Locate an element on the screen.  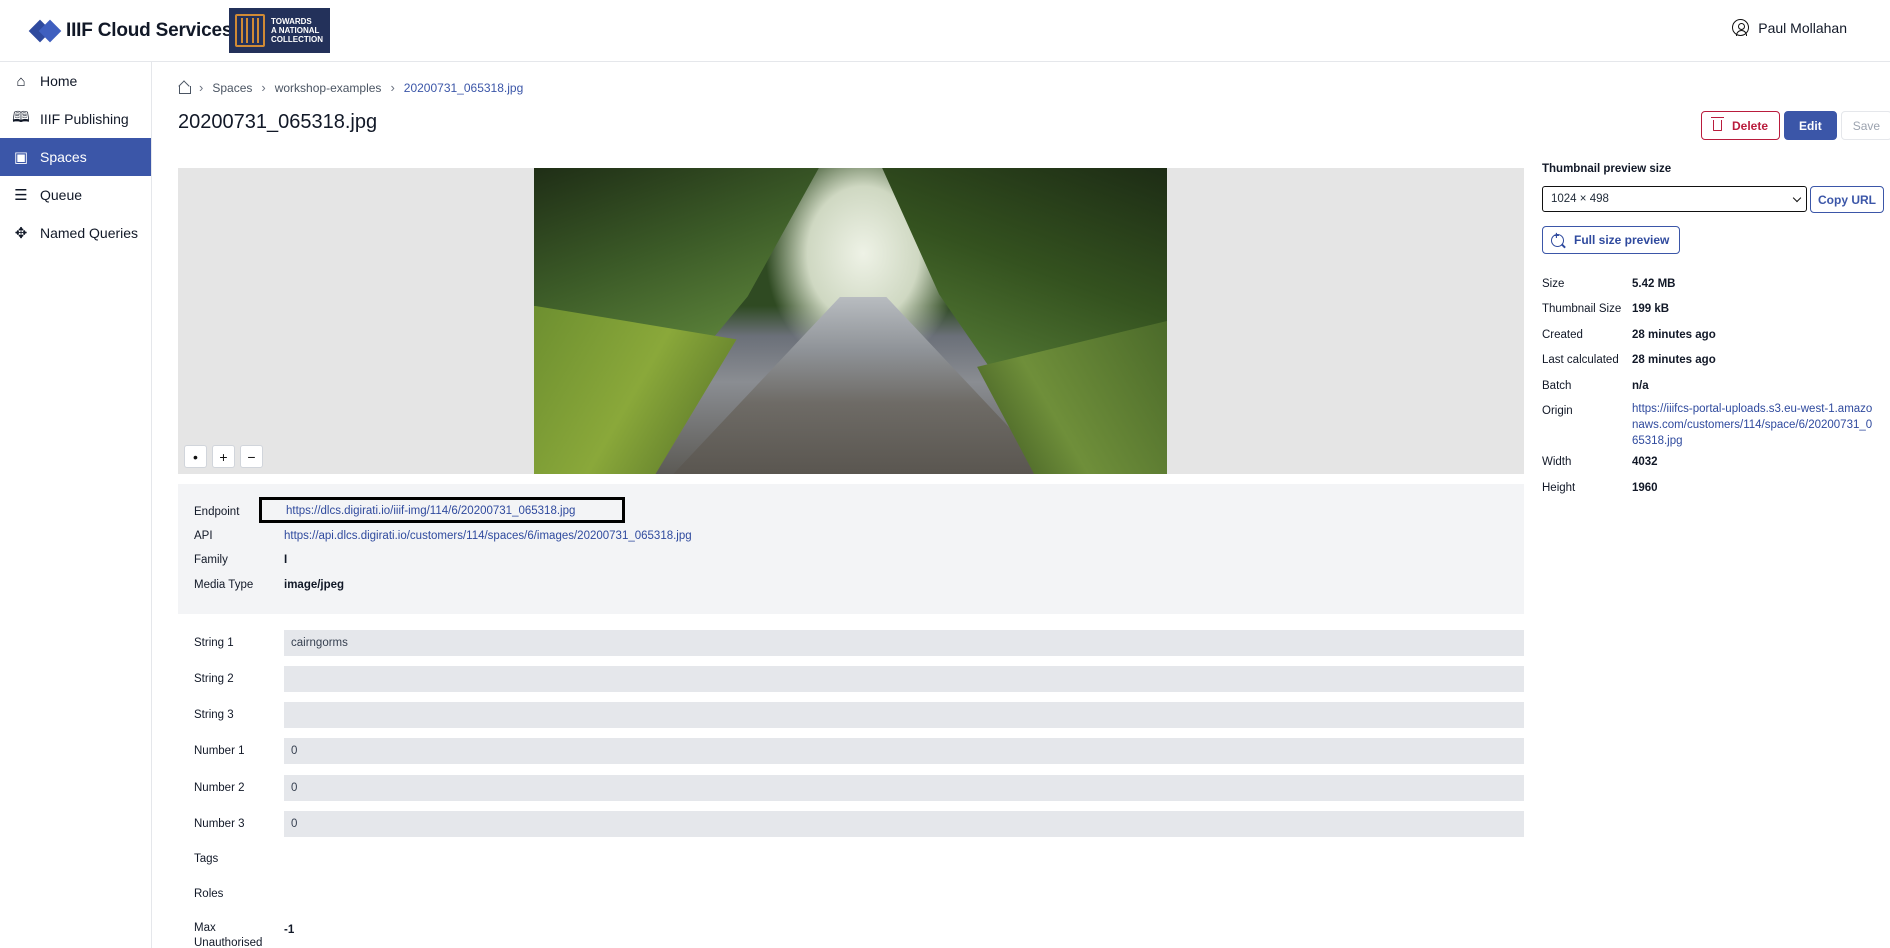
edit-button: Edit is located at coordinates (1810, 125).